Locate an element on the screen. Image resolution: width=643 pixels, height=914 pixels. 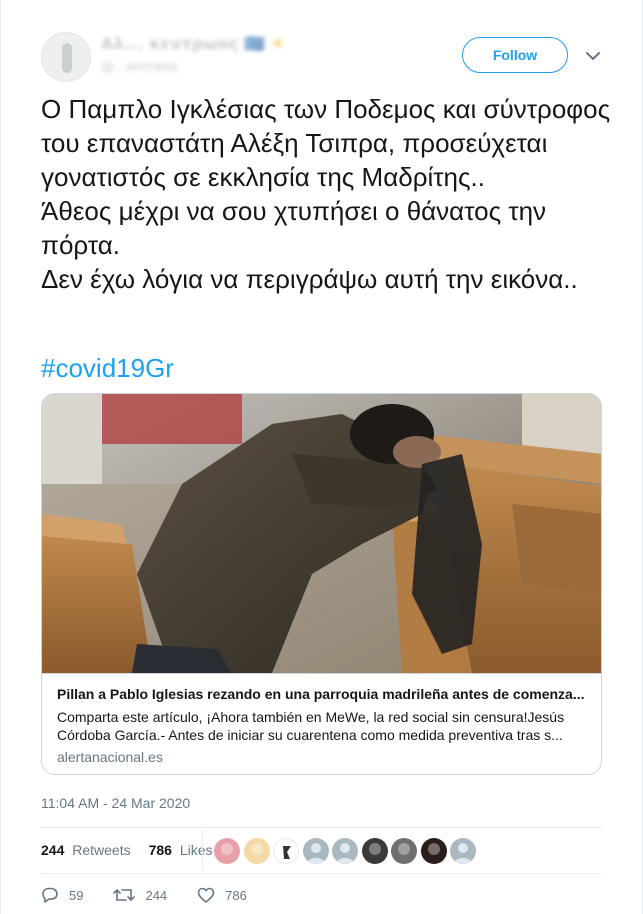
stats-separator is located at coordinates (202, 850).